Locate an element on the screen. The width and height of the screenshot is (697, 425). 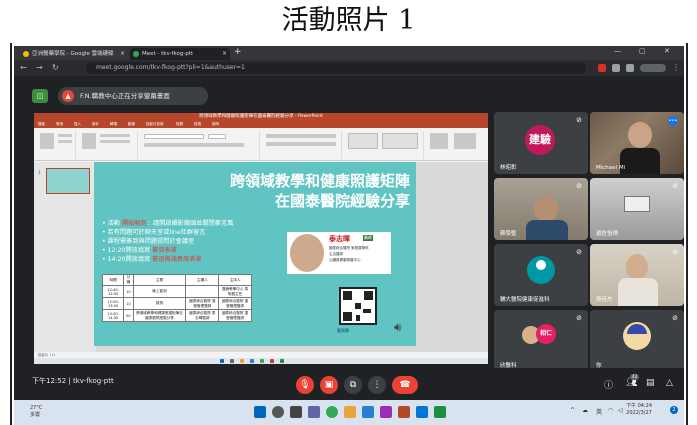
info-icon: ⓘ is located at coordinates (608, 384).